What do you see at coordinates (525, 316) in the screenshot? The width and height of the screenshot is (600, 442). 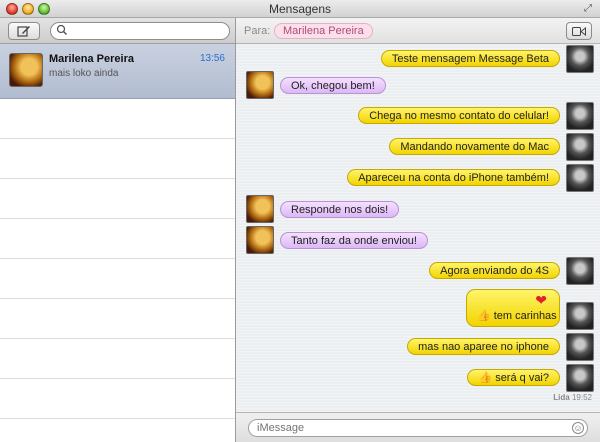 I see `message-text: tem carinhas` at bounding box center [525, 316].